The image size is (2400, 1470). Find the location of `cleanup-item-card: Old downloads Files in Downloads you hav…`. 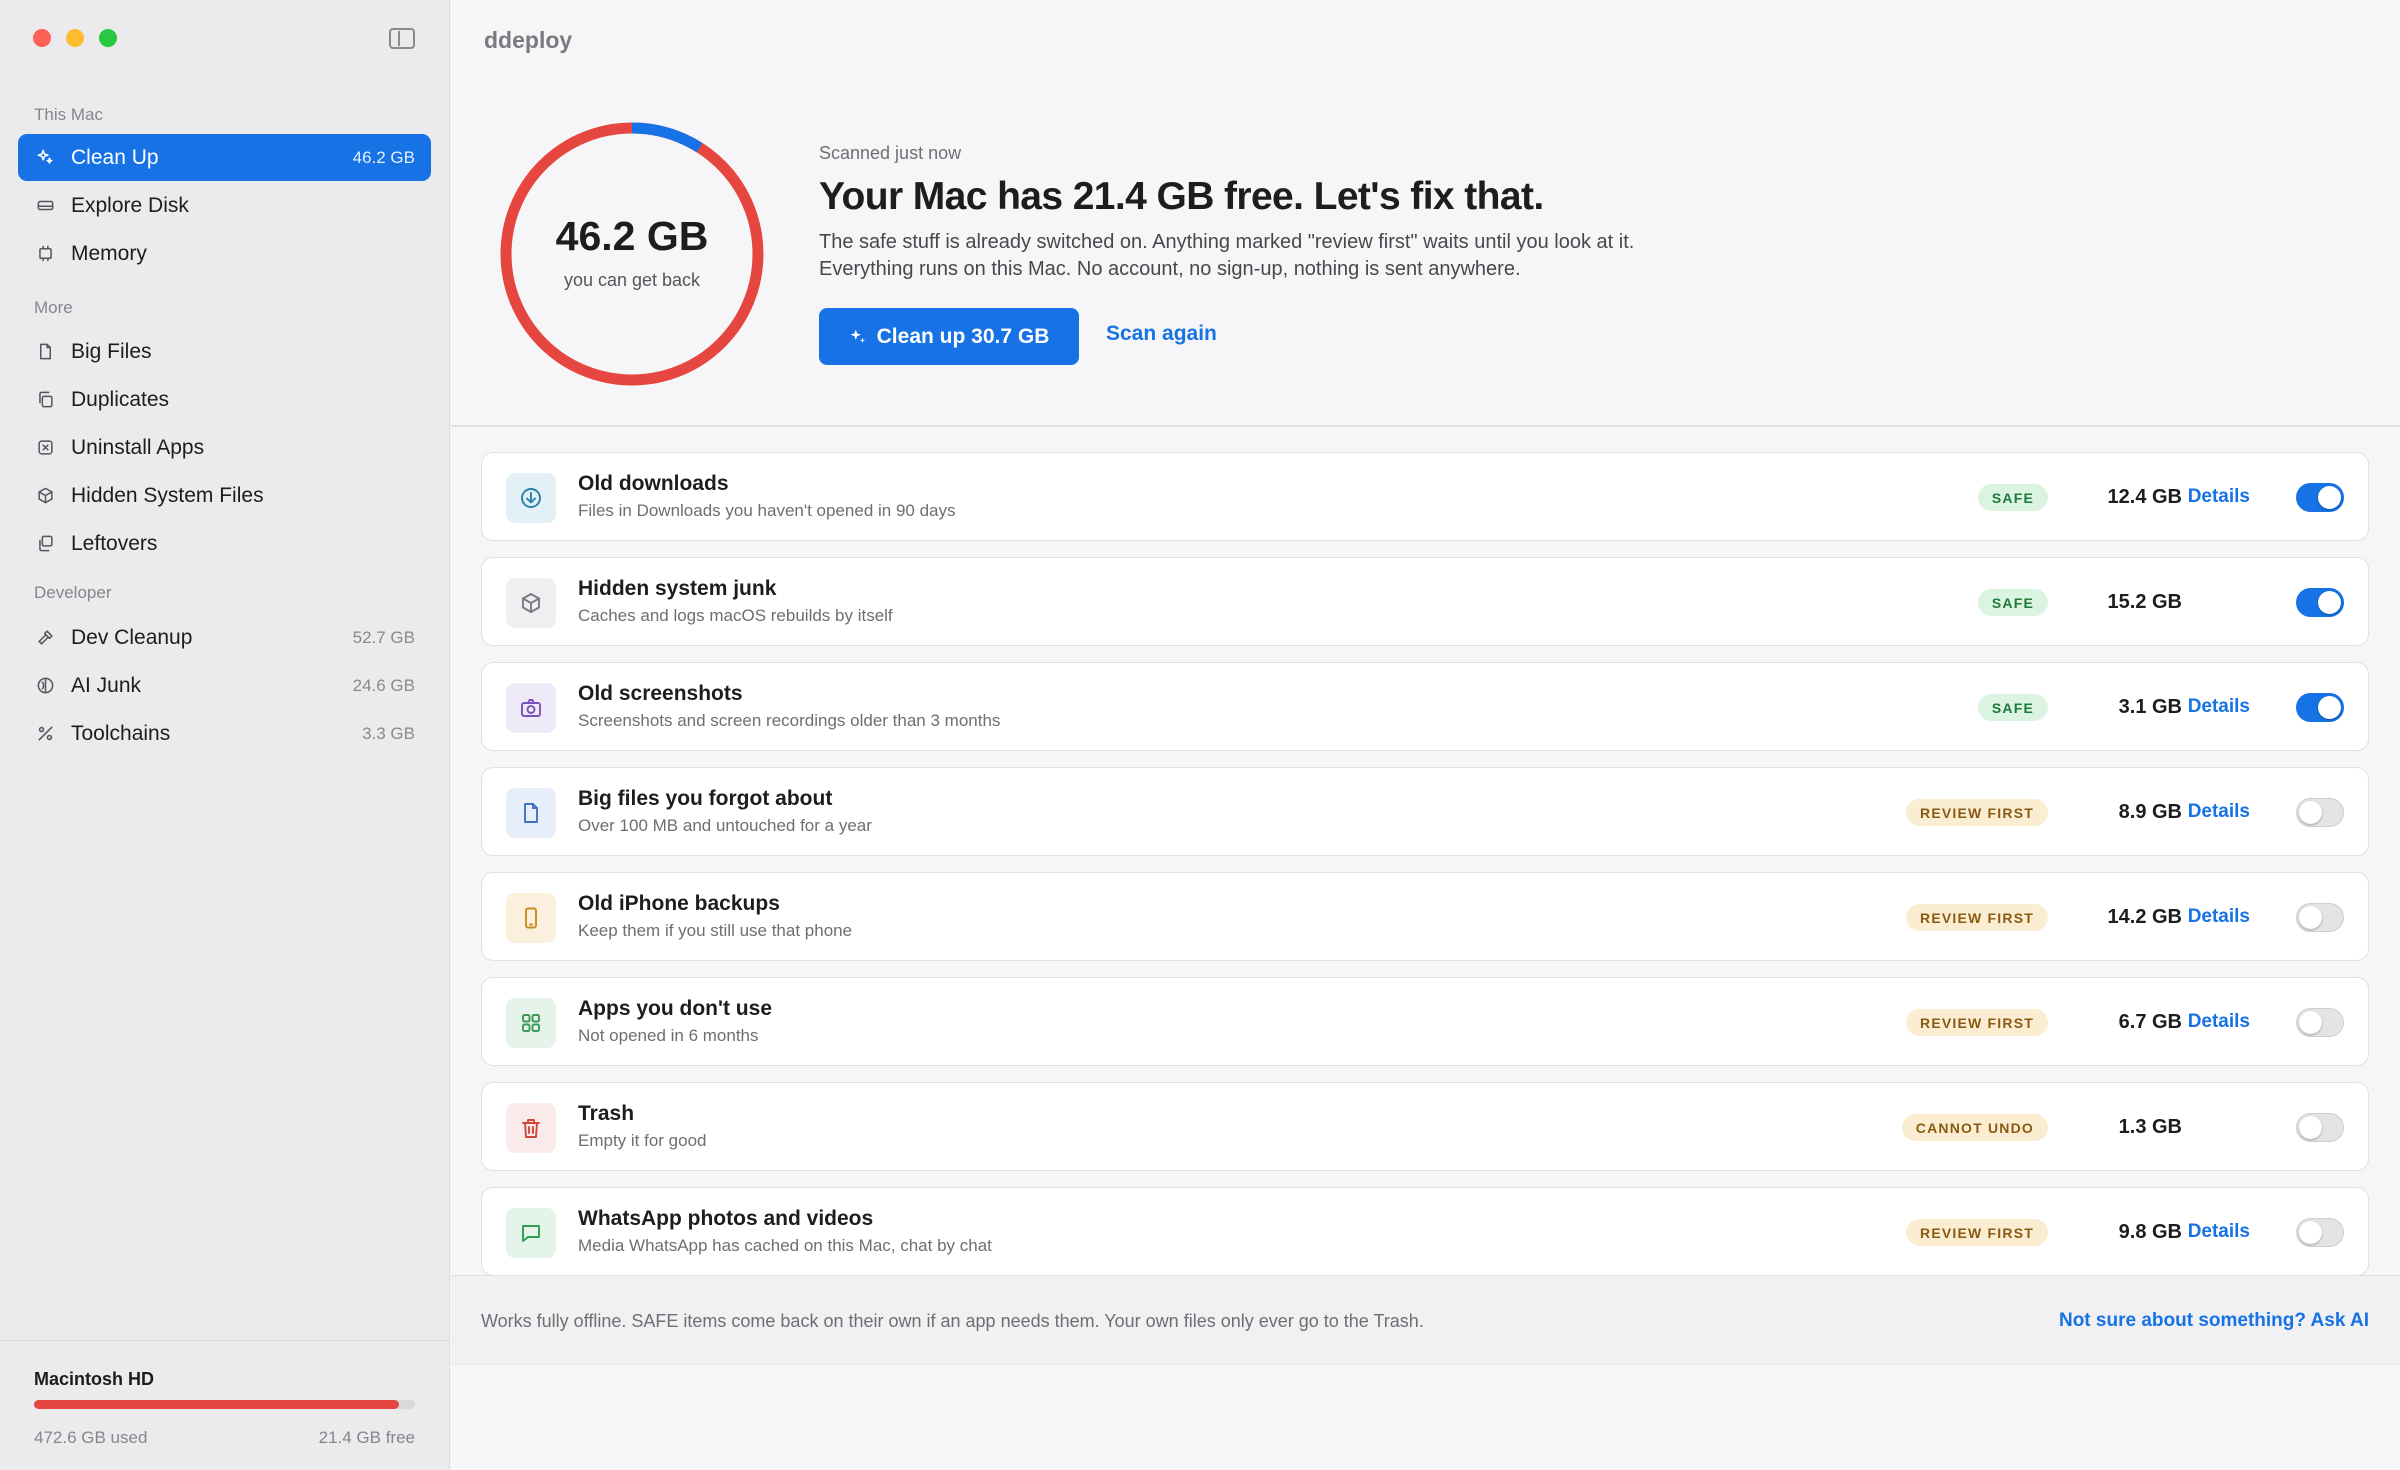

cleanup-item-card: Old downloads Files in Downloads you hav… is located at coordinates (1425, 496).